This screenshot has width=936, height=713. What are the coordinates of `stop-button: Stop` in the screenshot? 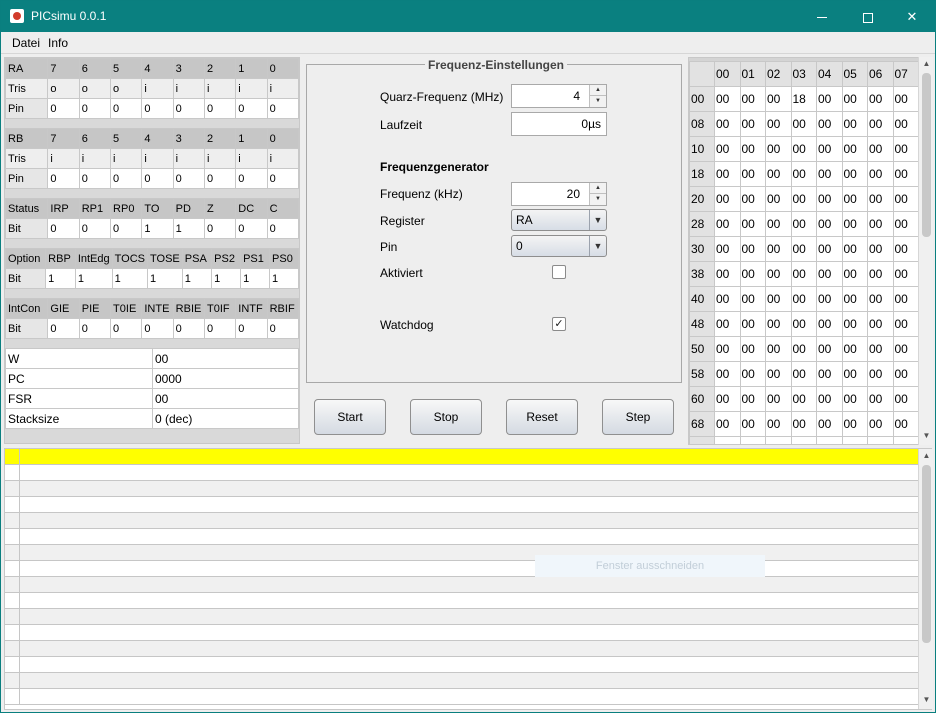 It's located at (446, 417).